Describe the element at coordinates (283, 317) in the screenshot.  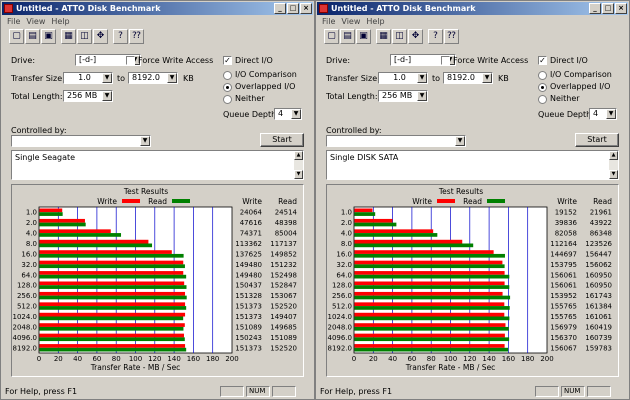
I see `read-value: 149407` at that location.